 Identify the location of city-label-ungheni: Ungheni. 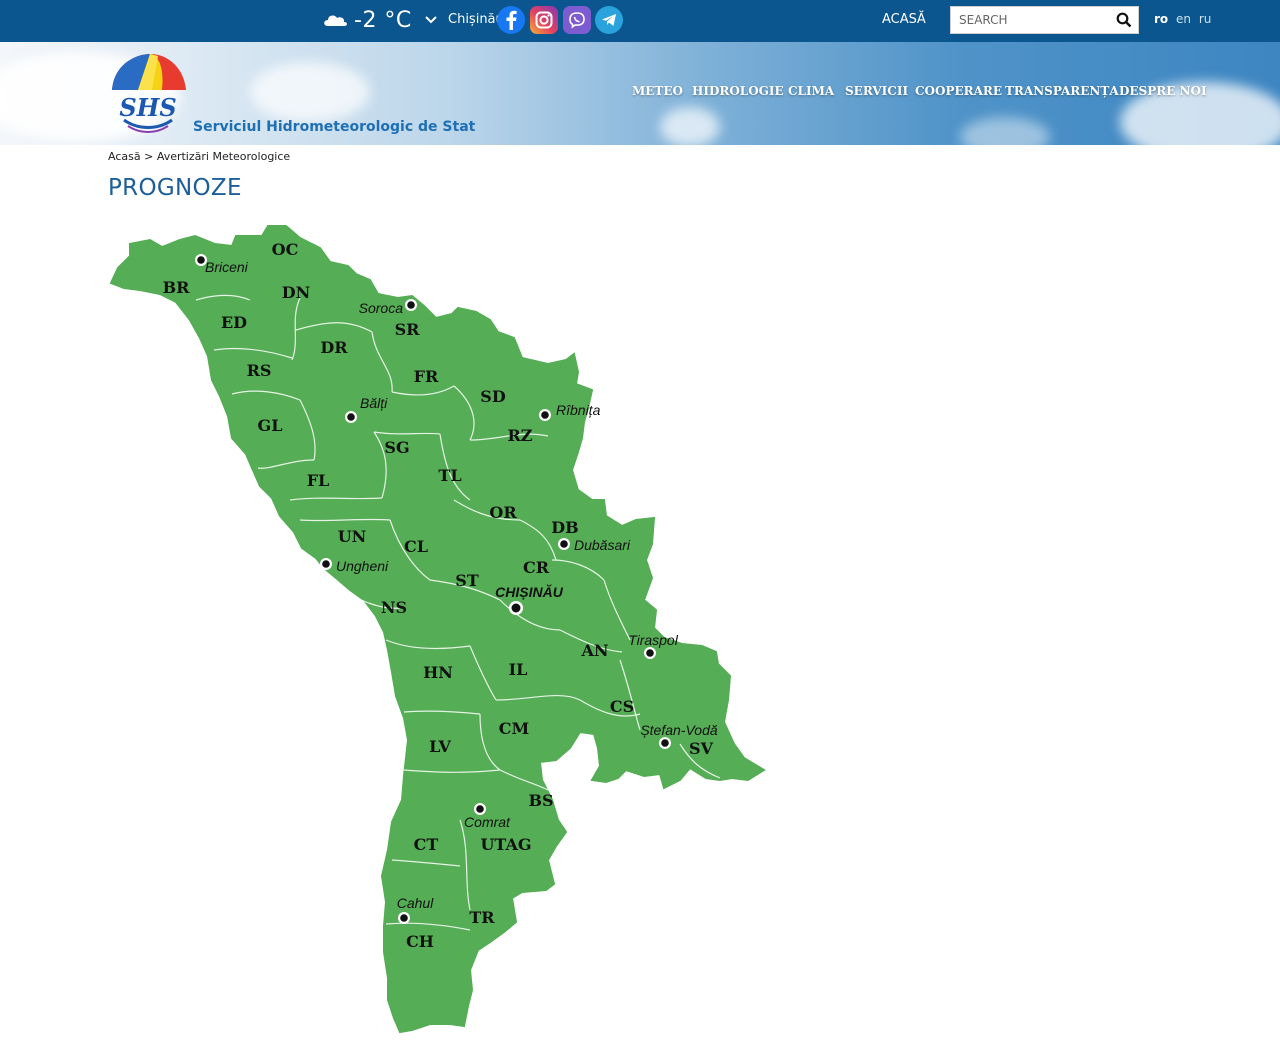
(362, 566).